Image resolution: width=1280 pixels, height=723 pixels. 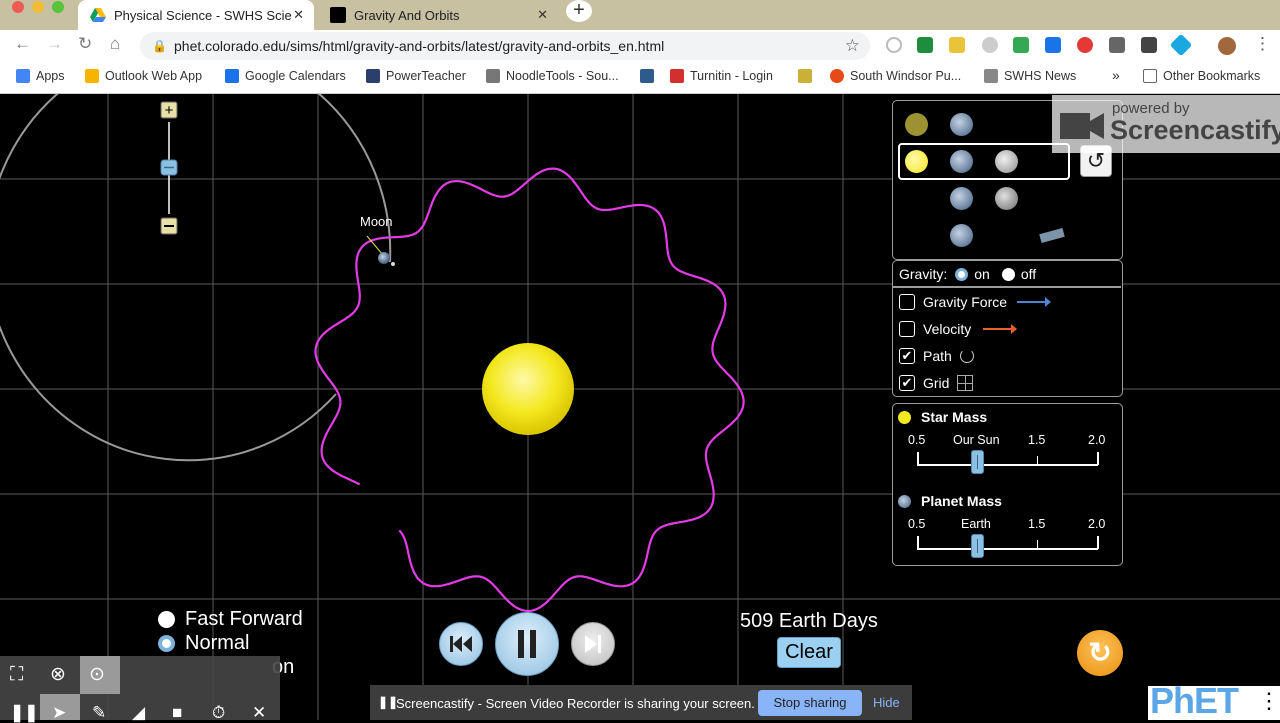 What do you see at coordinates (1053, 45) in the screenshot?
I see `extension-shield-icon` at bounding box center [1053, 45].